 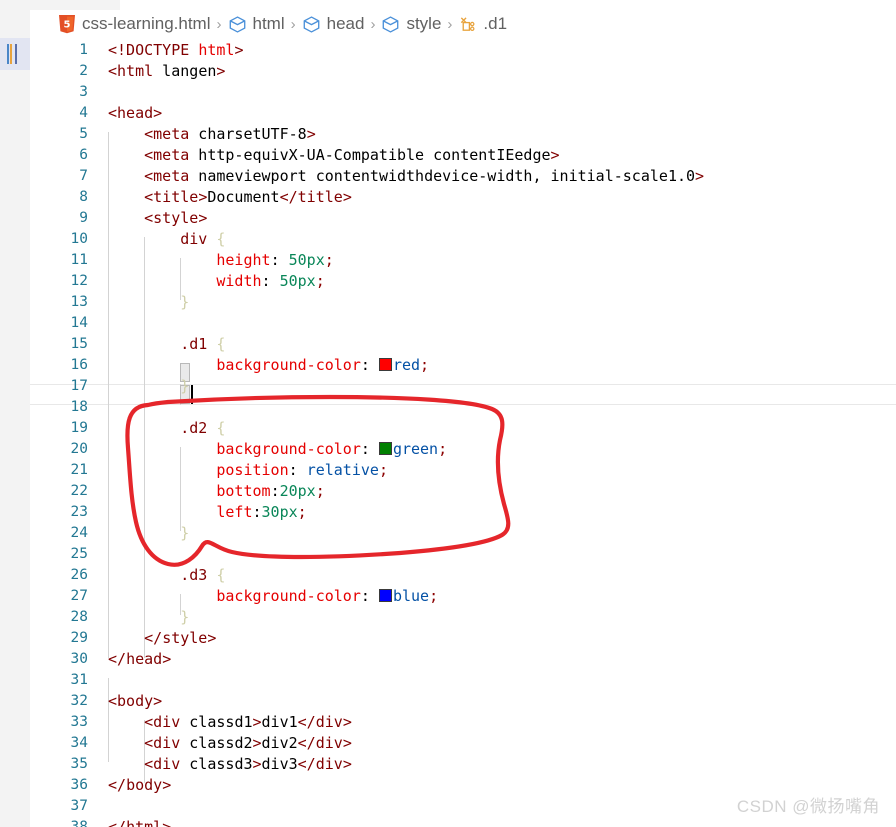 What do you see at coordinates (273, 596) in the screenshot?
I see `code-line: background-color: blue;` at bounding box center [273, 596].